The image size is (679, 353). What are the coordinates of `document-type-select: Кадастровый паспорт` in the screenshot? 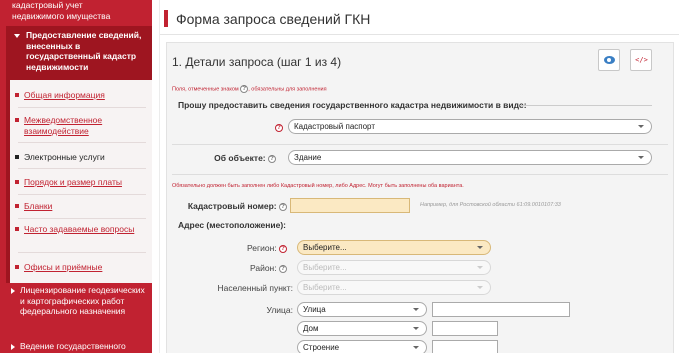 It's located at (470, 126).